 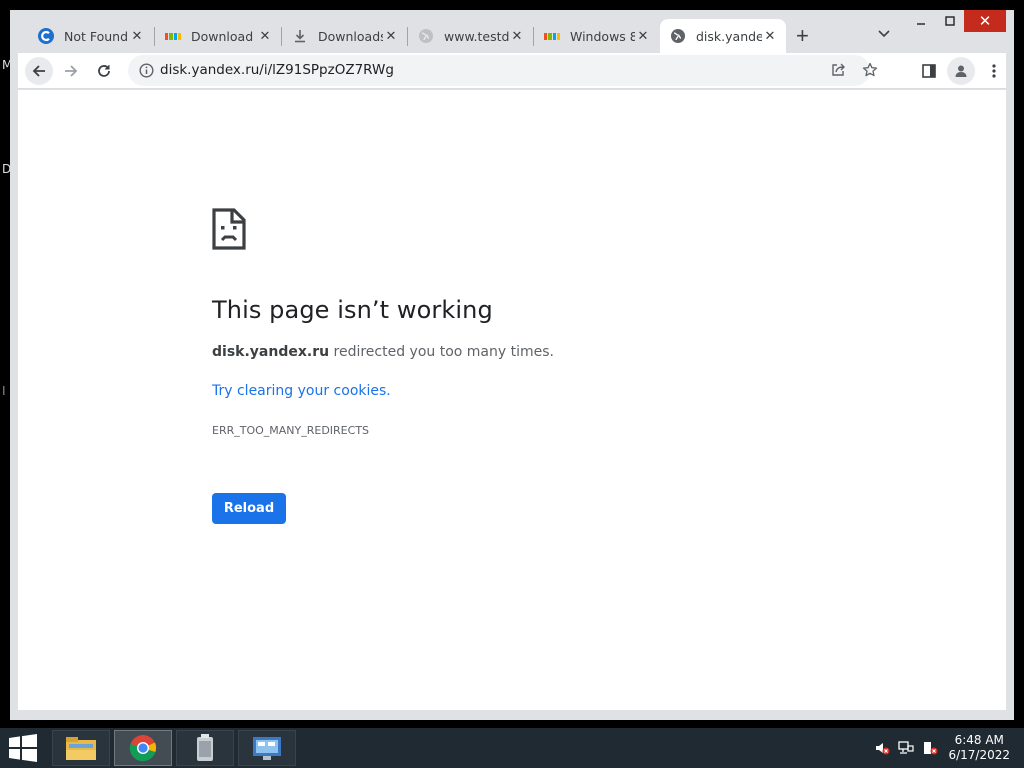 What do you see at coordinates (277, 70) in the screenshot?
I see `address-text: disk.yandex.ru/i/lZ91SPpzOZ7RWg` at bounding box center [277, 70].